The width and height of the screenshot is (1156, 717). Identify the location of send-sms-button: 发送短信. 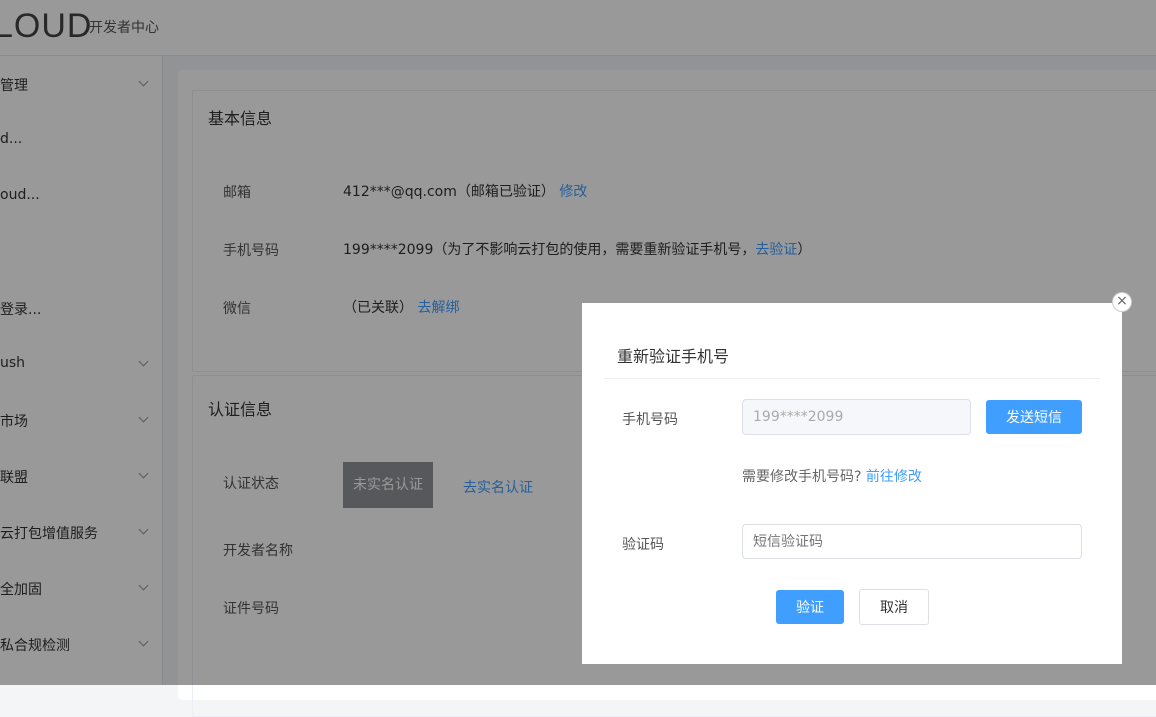
(1034, 417).